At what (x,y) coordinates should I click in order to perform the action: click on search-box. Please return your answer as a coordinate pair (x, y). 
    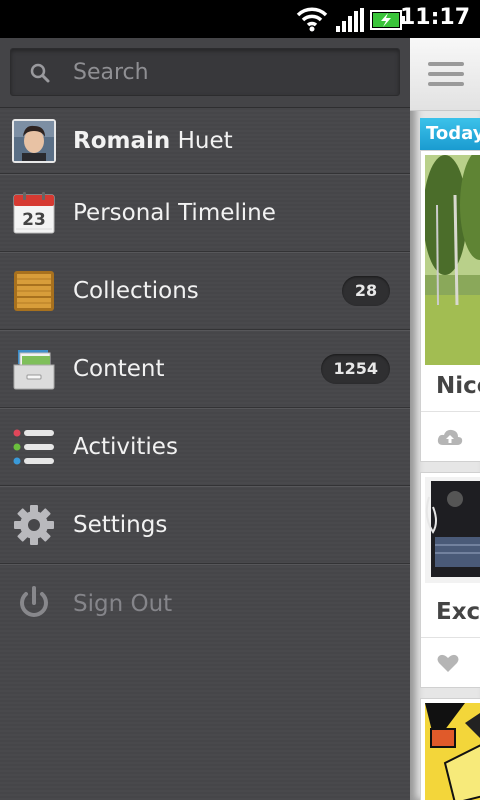
    Looking at the image, I should click on (205, 72).